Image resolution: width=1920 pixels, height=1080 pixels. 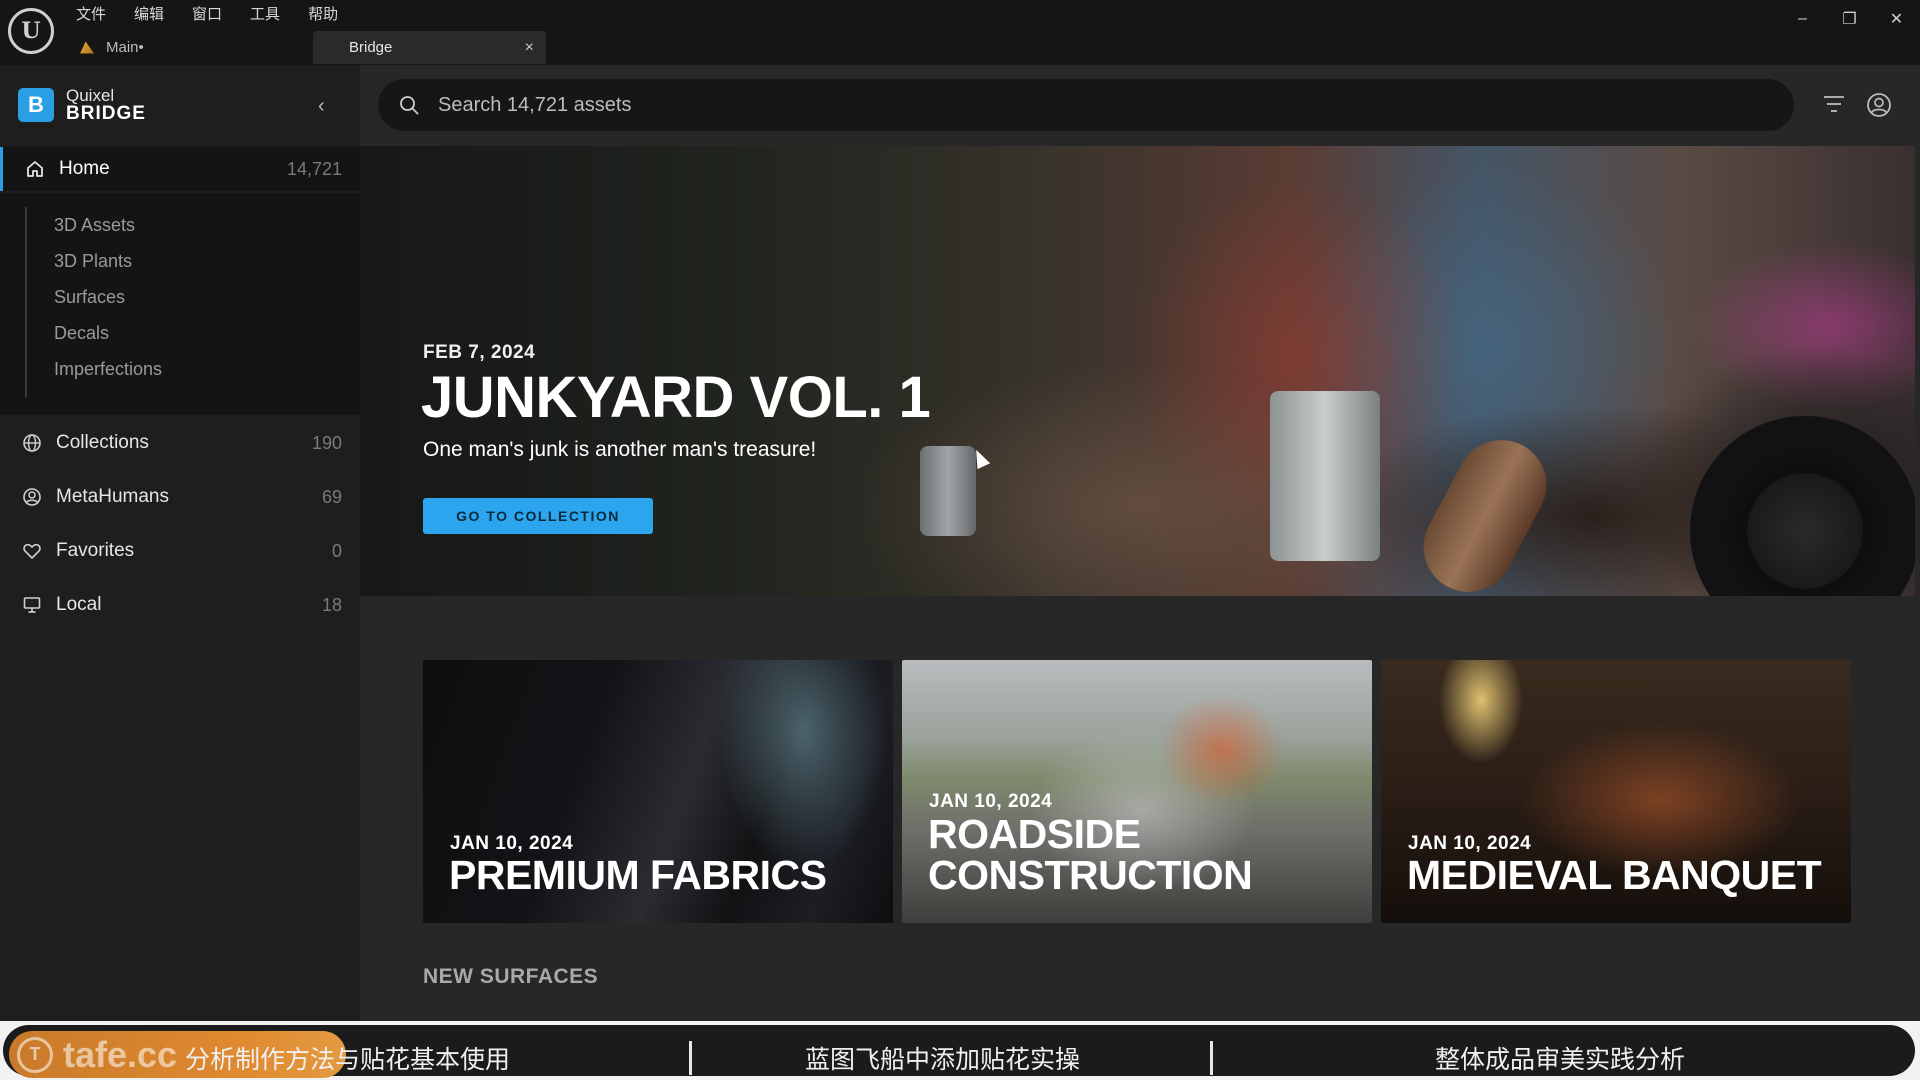 What do you see at coordinates (638, 875) in the screenshot?
I see `card-title: PREMIUM FABRICS` at bounding box center [638, 875].